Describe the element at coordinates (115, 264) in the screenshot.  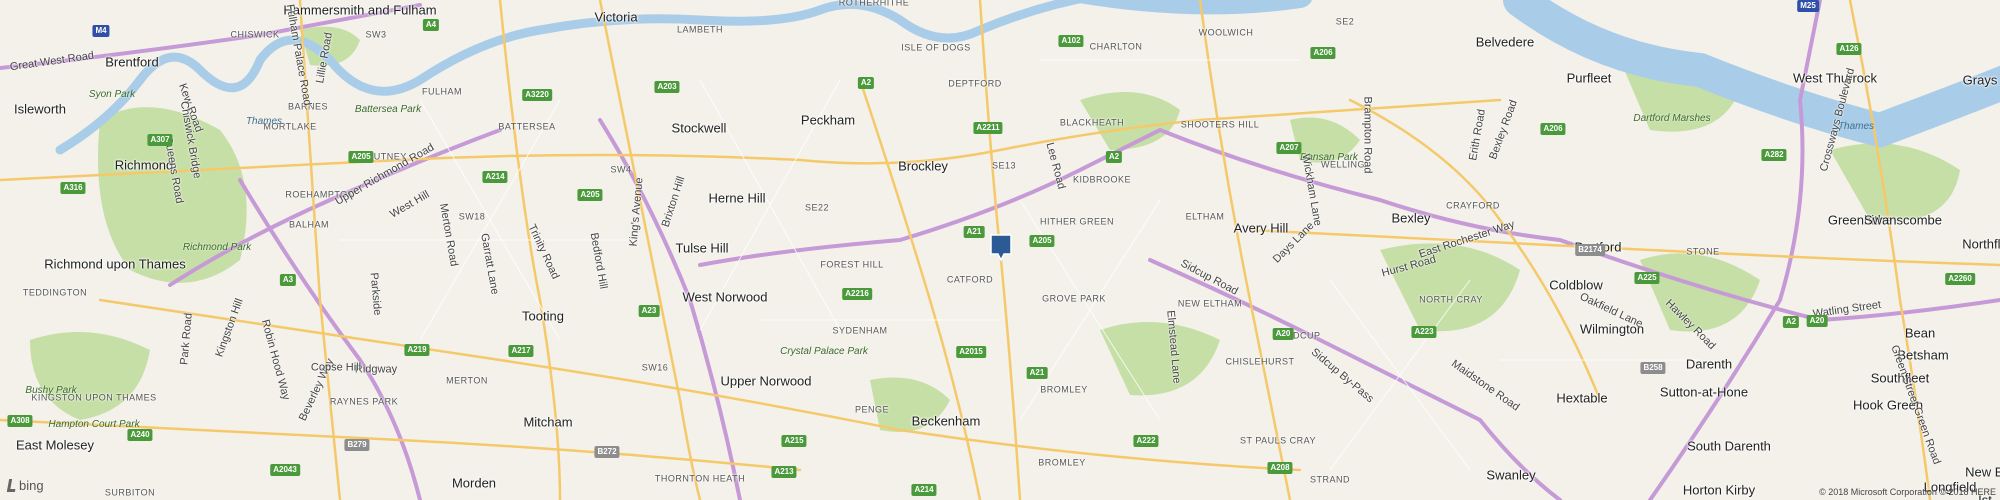
I see `town-label: Richmond upon Thames` at that location.